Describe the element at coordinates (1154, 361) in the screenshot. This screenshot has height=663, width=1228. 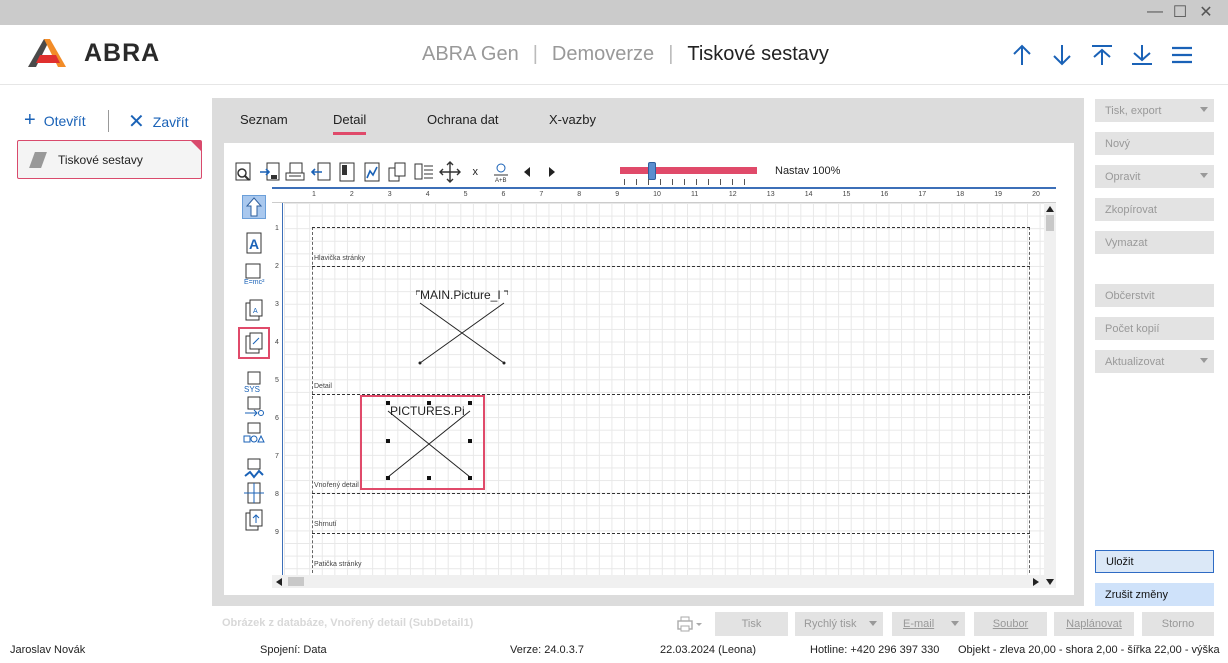
I see `update-button: Aktualizovat` at that location.